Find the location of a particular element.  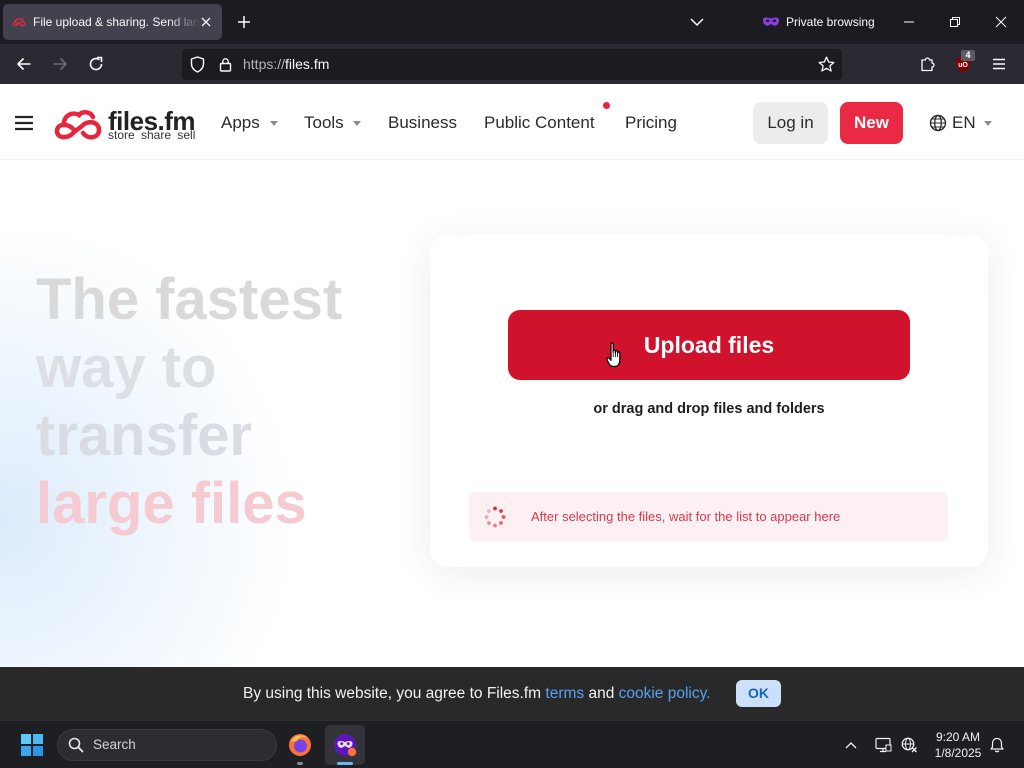

taskbar-search-box: Search is located at coordinates (167, 745).